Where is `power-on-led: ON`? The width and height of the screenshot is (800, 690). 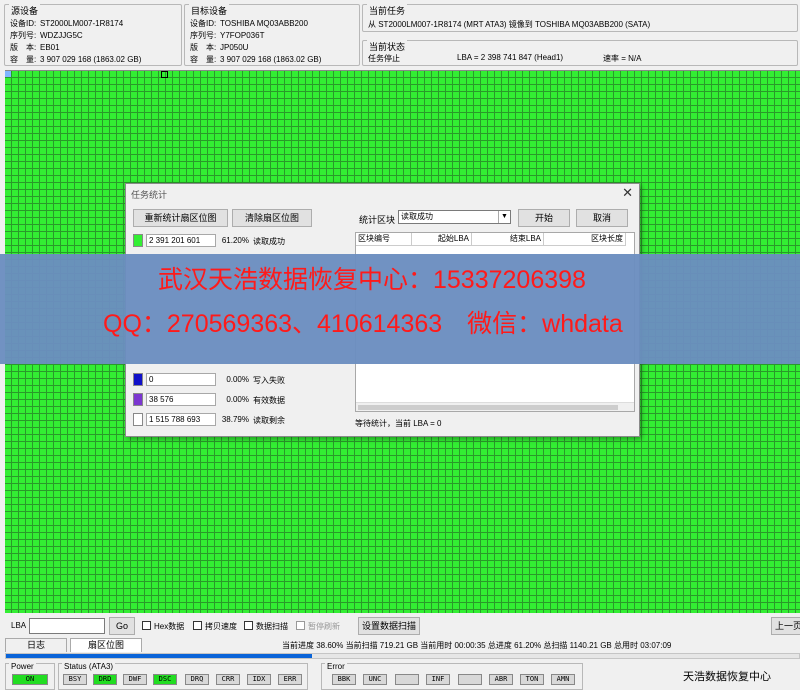 power-on-led: ON is located at coordinates (30, 679).